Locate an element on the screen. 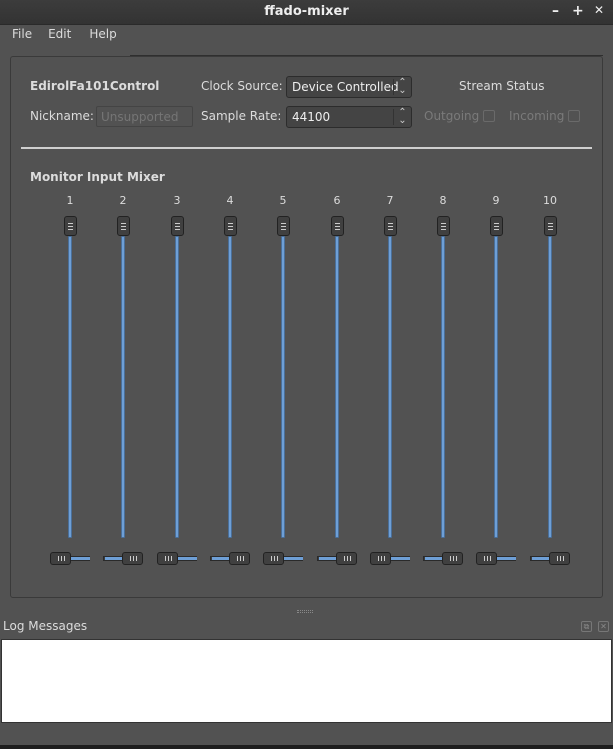  maximize-button: + is located at coordinates (578, 11).